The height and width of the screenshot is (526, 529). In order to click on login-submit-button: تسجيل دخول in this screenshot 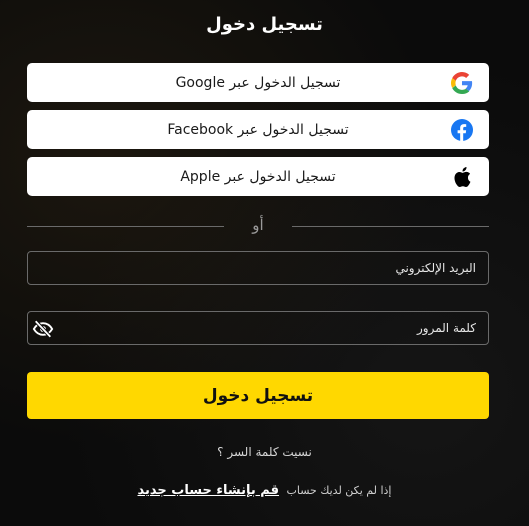, I will do `click(258, 395)`.